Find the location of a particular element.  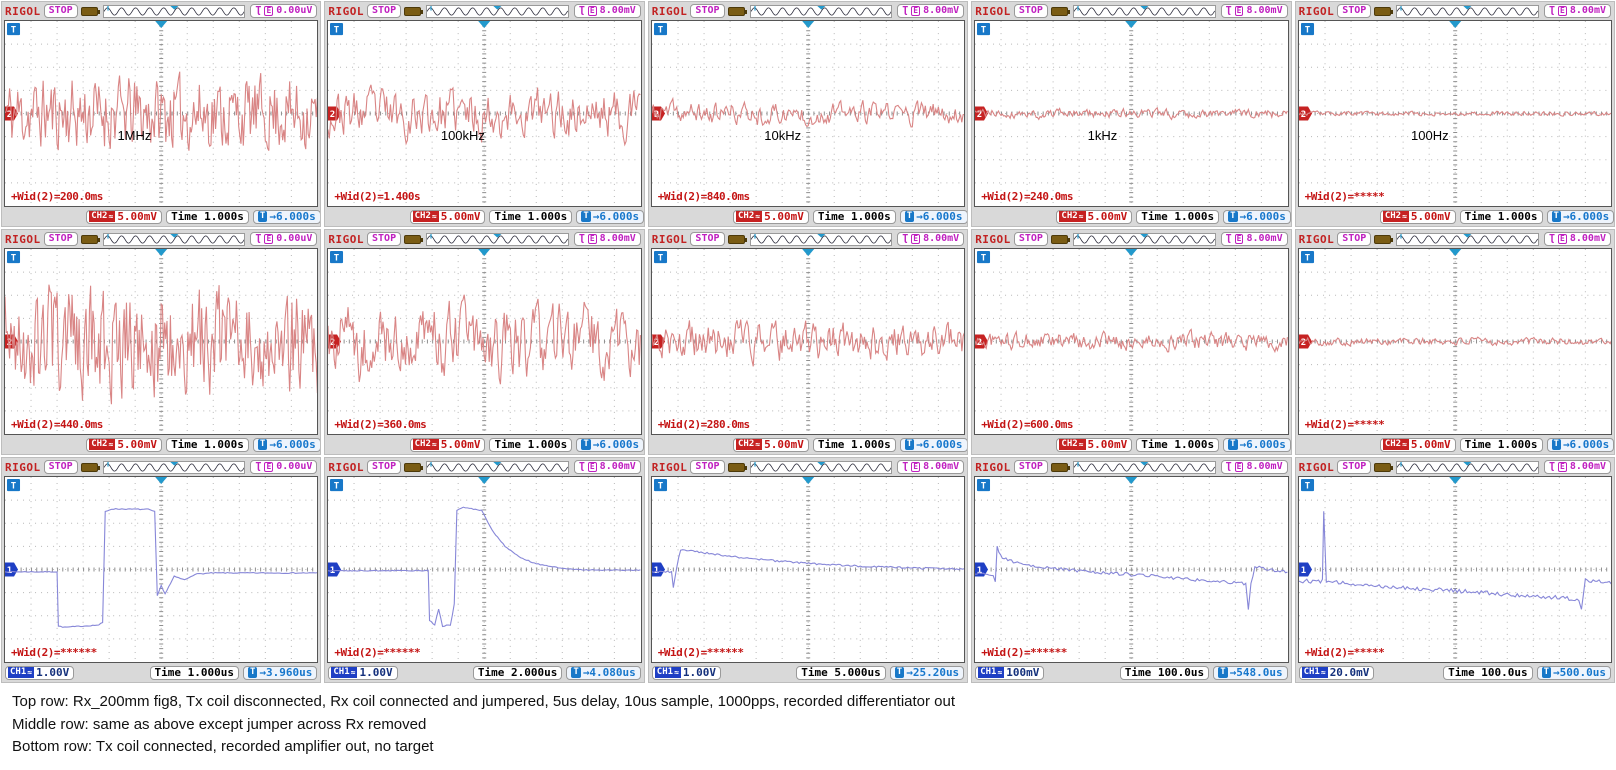

pulse-width-measurement: +Wid(2)=440.0ms is located at coordinates (57, 424).